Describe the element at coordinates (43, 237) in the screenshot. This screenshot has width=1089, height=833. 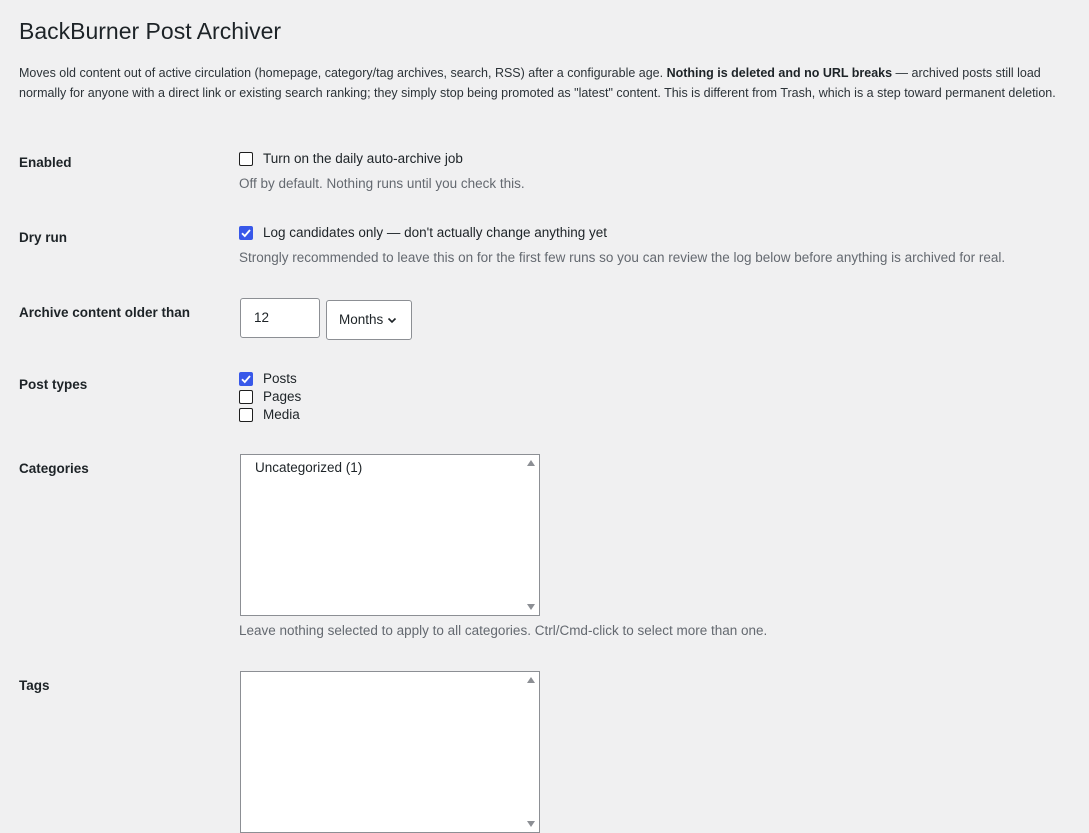
I see `dry-run-label: Dry run` at that location.